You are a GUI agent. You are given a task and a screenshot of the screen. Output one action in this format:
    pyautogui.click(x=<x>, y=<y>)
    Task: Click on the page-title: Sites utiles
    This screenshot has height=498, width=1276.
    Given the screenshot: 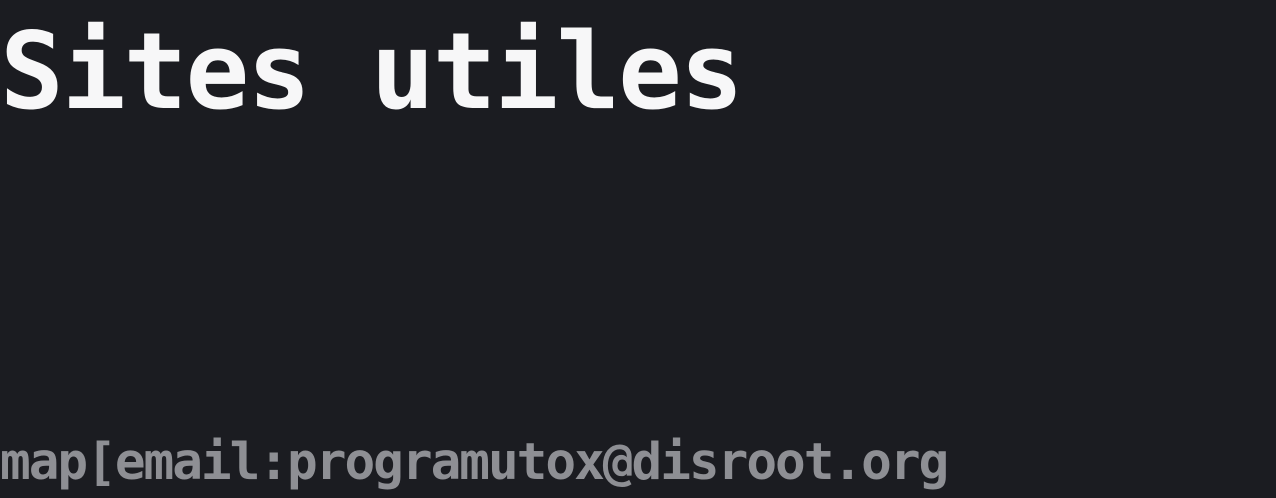 What is the action you would take?
    pyautogui.click(x=372, y=71)
    